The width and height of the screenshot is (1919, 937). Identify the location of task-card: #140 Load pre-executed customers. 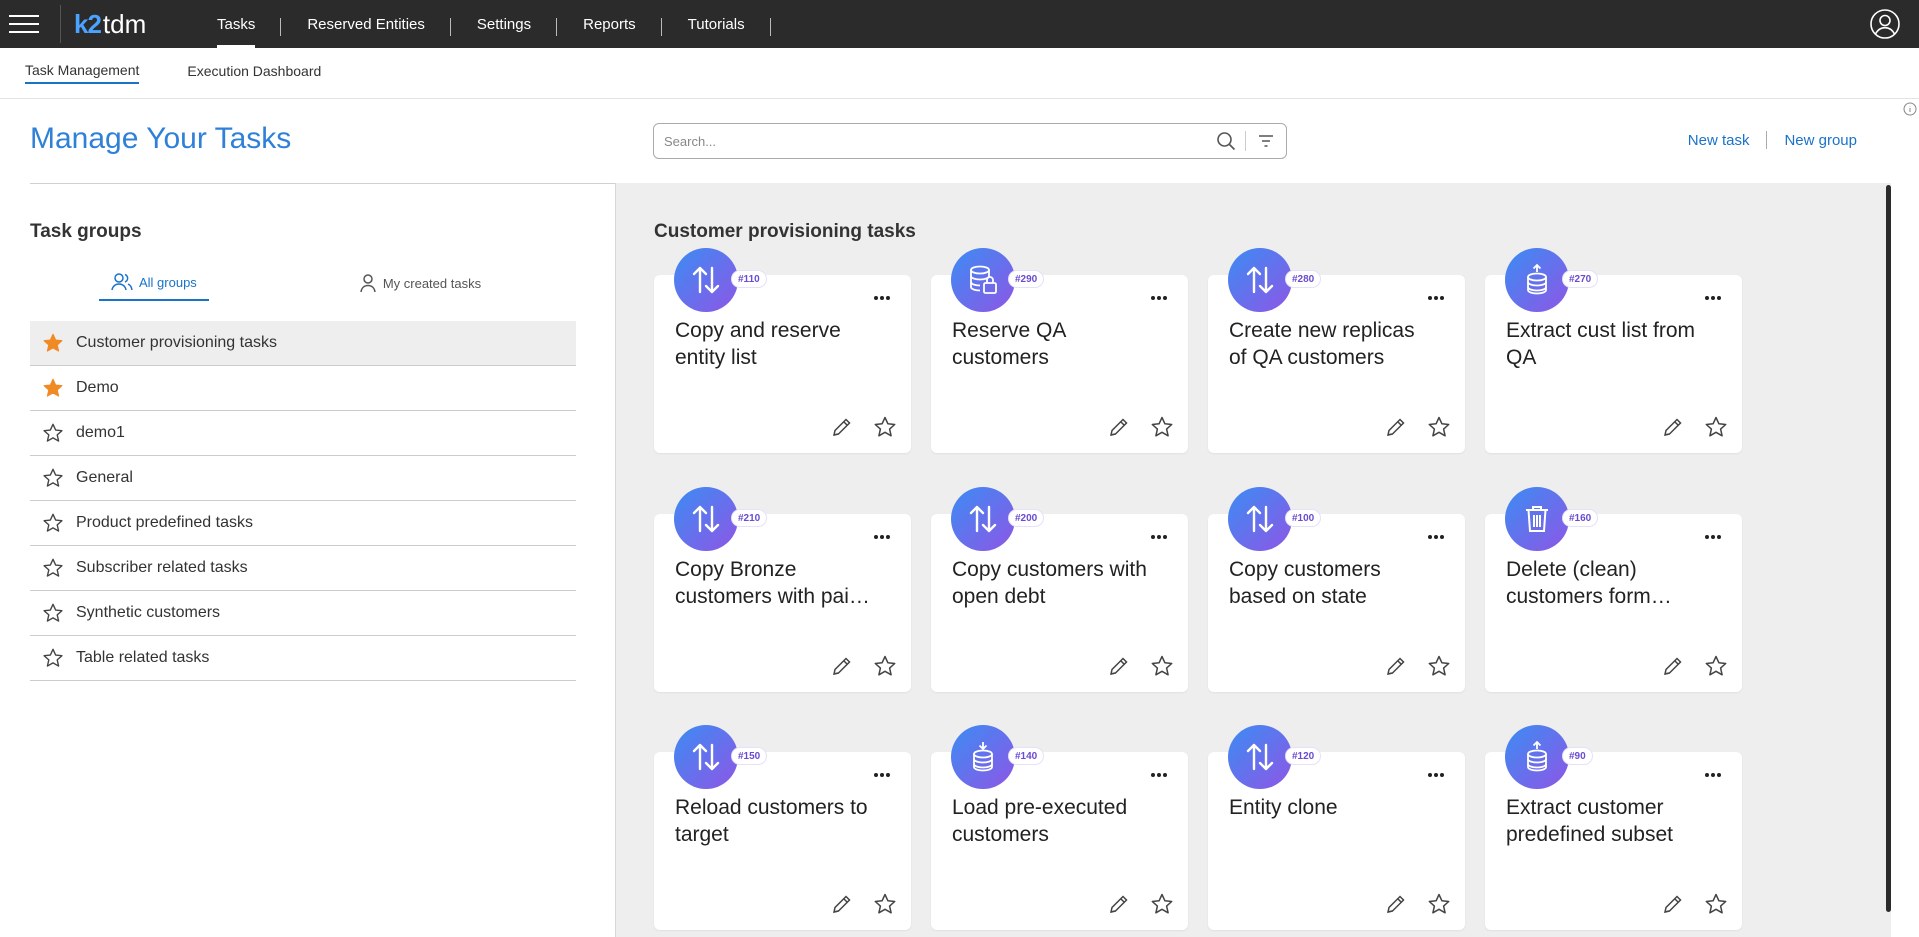
(1059, 827).